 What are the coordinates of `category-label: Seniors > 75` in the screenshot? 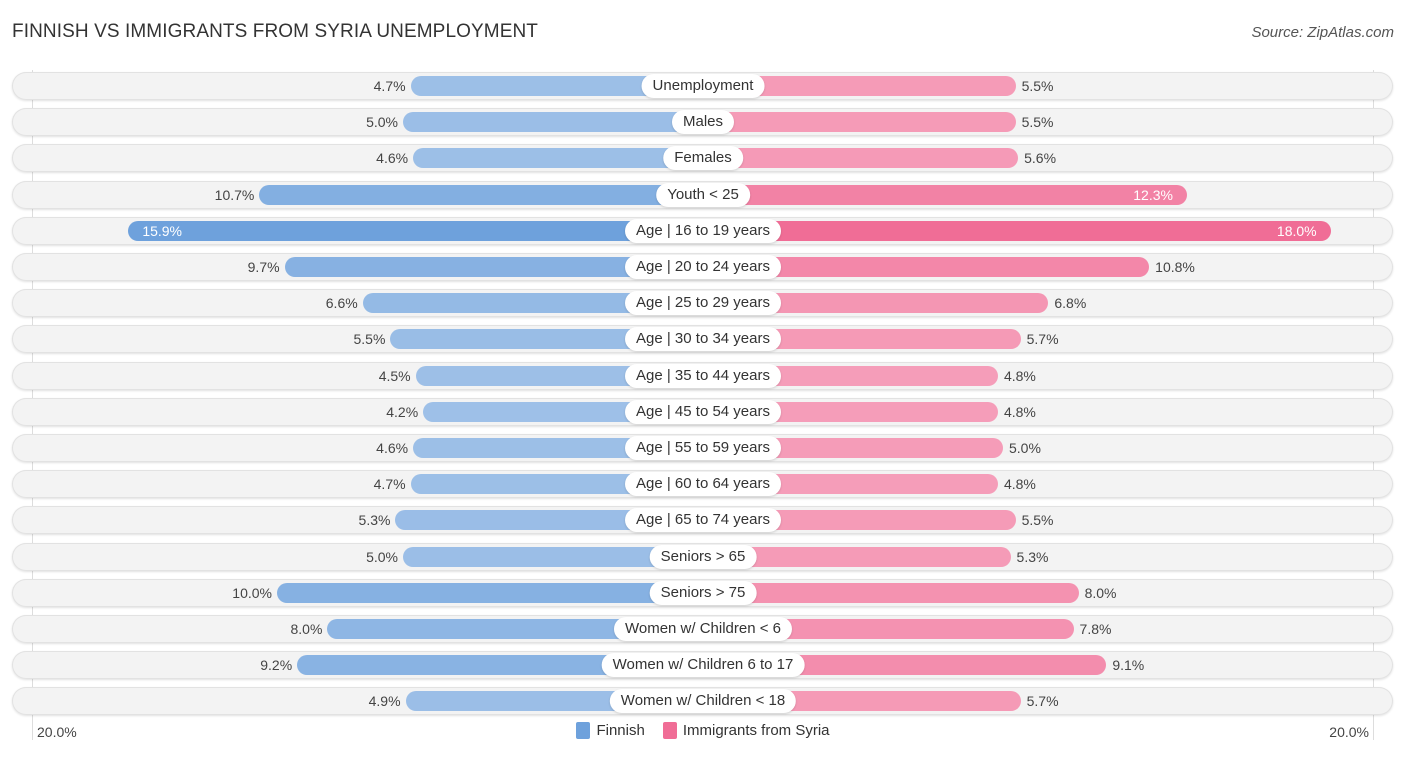 It's located at (703, 592).